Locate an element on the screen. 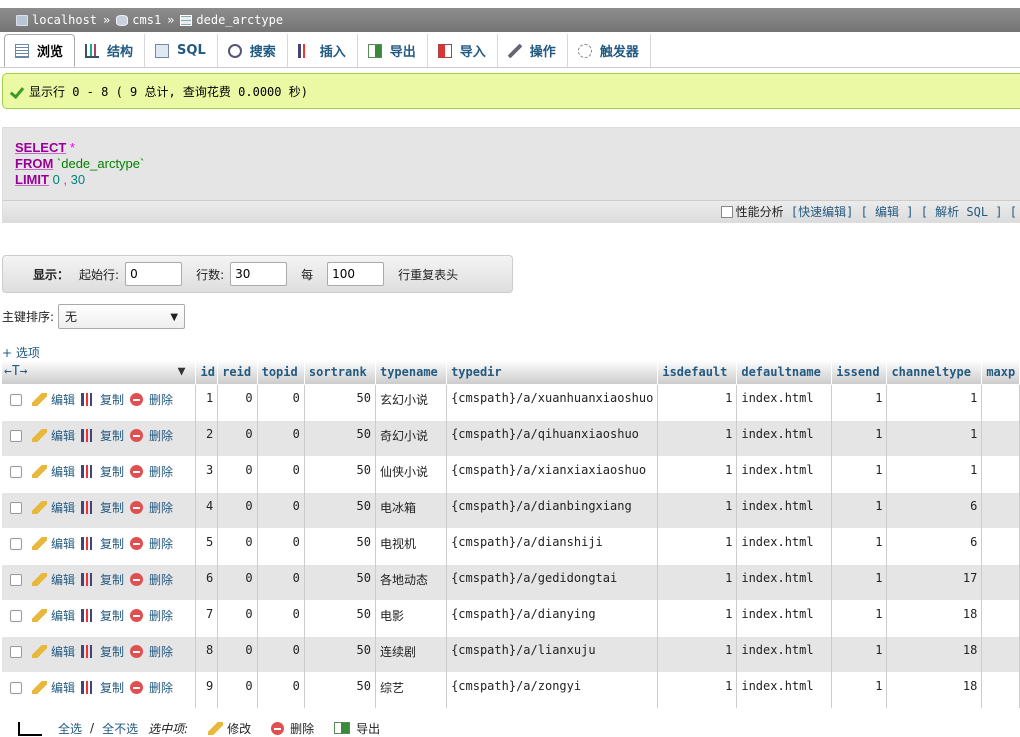  table-cell-typename: 仙侠小说 is located at coordinates (411, 473).